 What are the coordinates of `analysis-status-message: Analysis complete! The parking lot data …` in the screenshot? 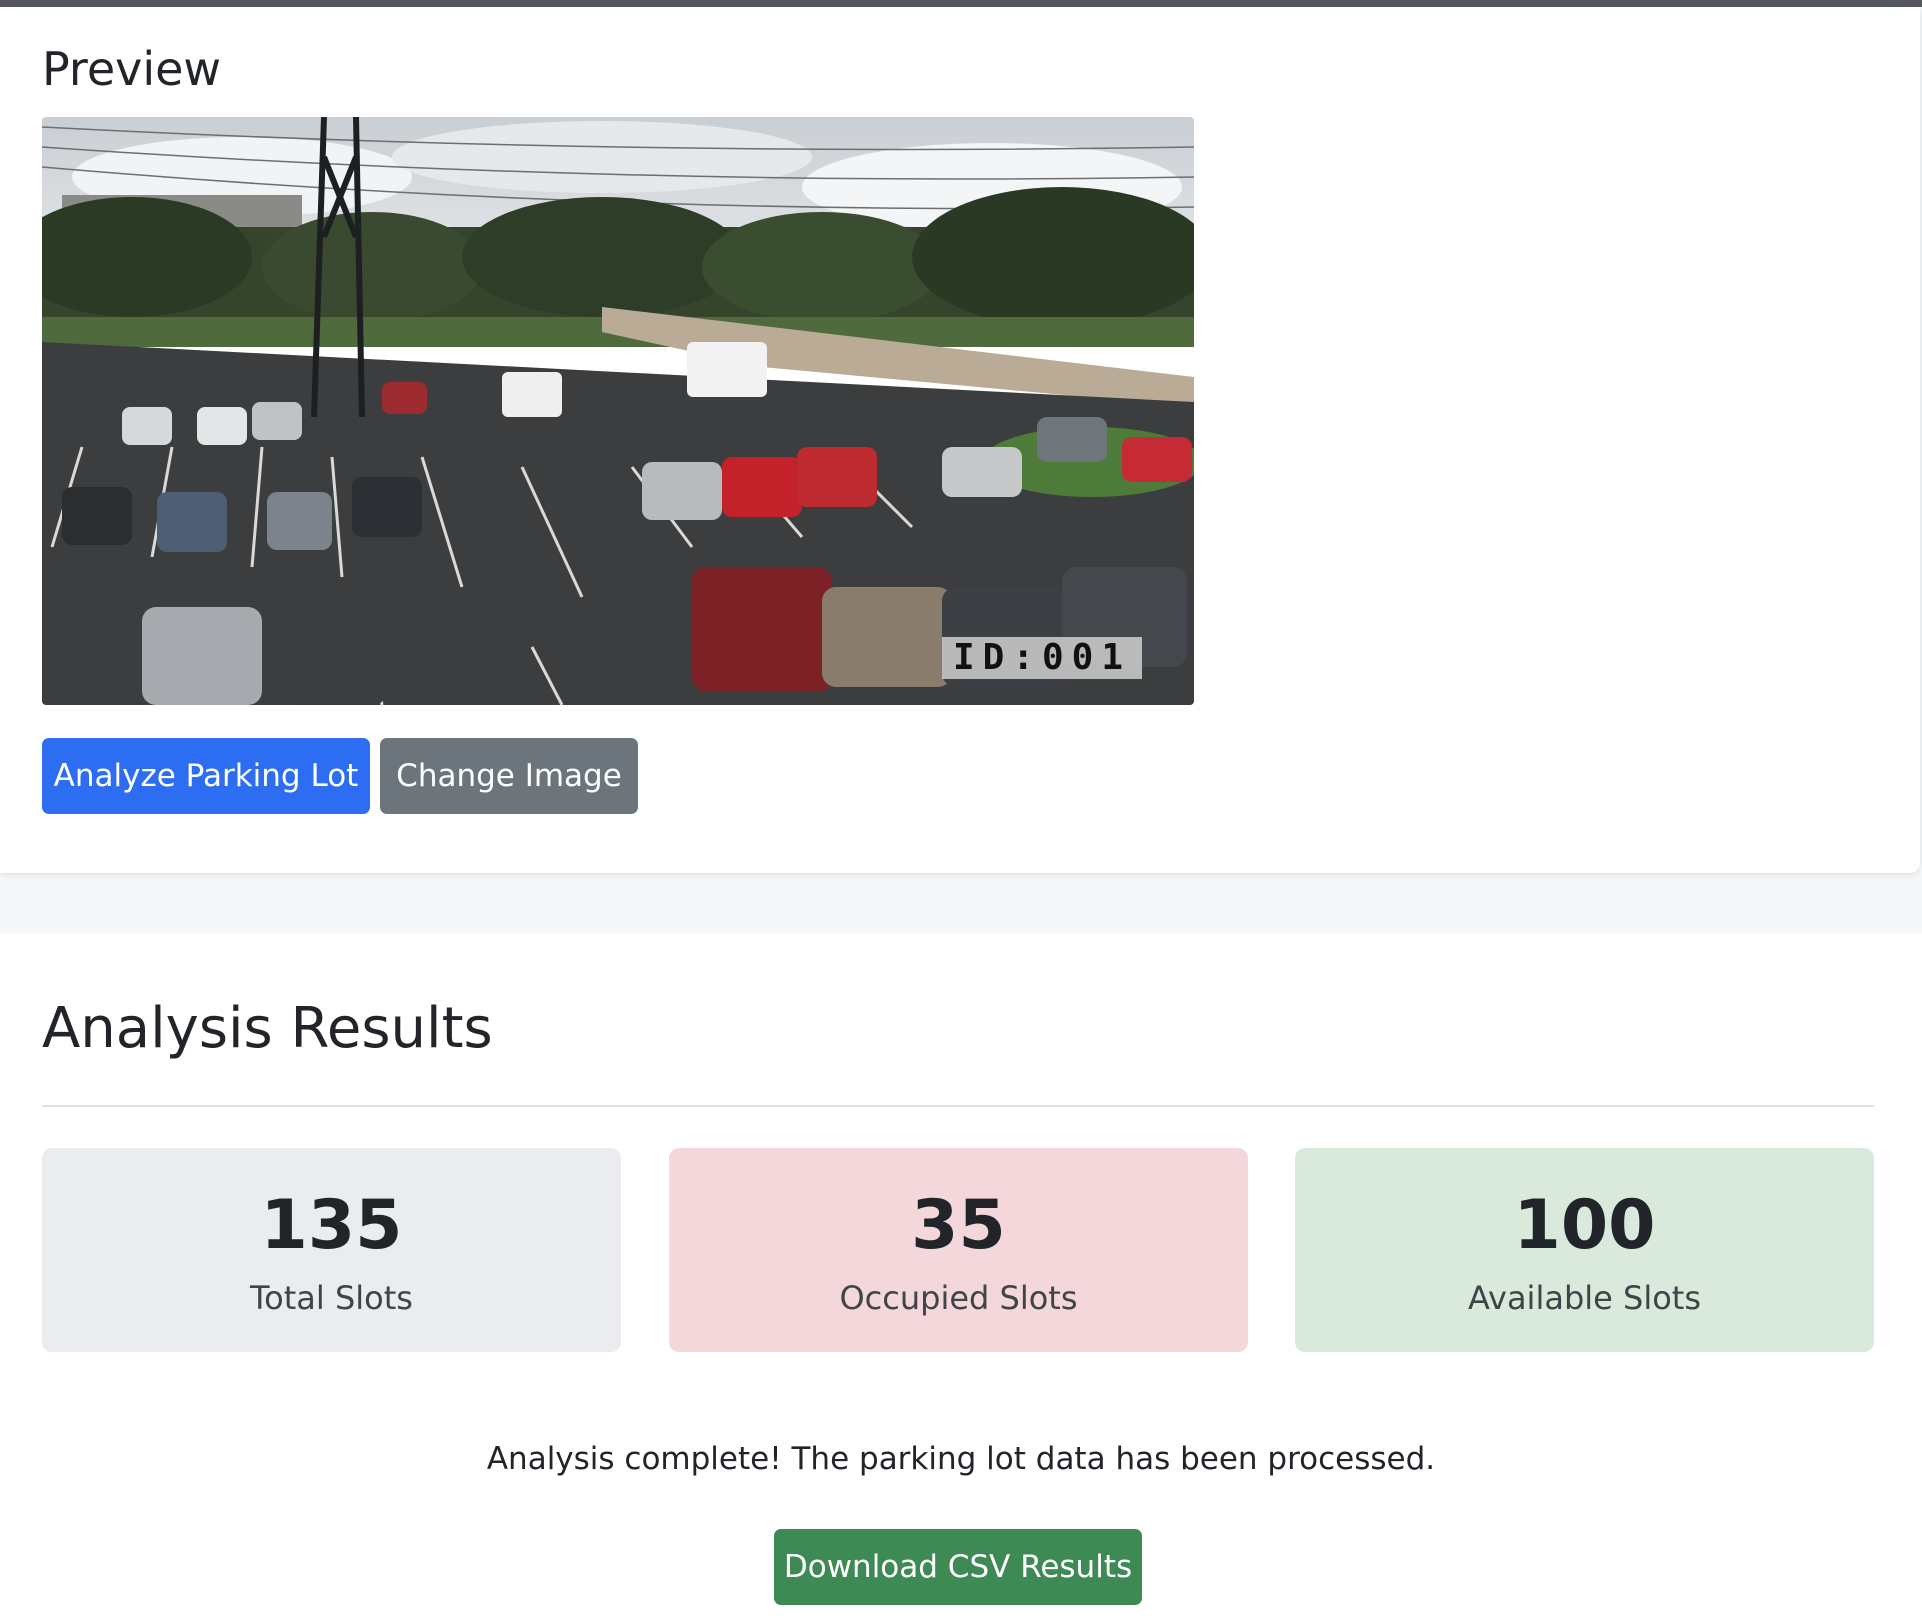 It's located at (961, 1459).